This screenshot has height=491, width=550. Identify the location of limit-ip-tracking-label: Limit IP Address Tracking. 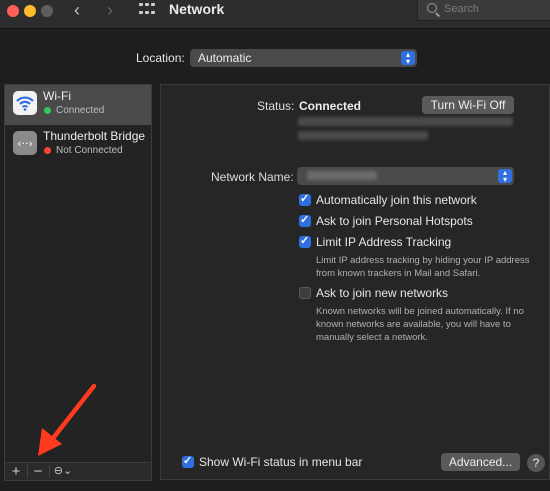
(384, 242).